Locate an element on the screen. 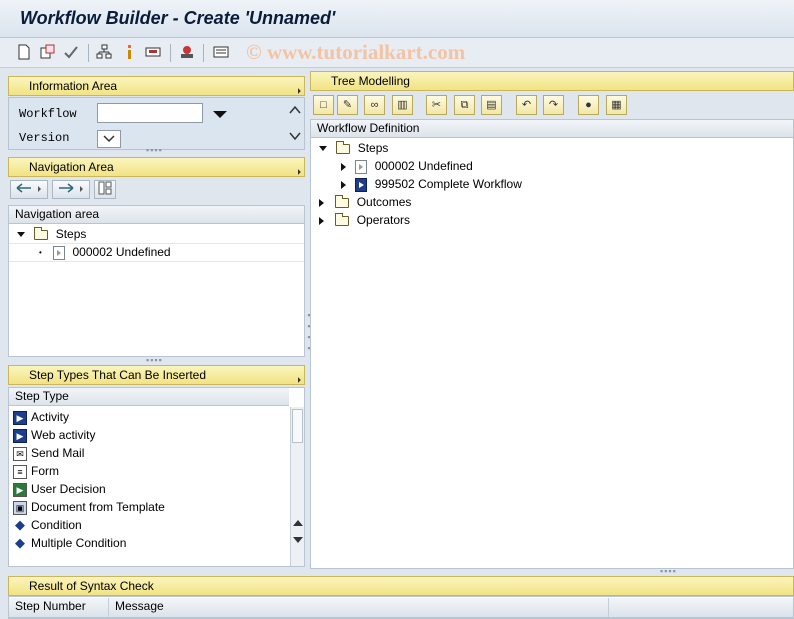 This screenshot has height=619, width=794. check-icon is located at coordinates (71, 52).